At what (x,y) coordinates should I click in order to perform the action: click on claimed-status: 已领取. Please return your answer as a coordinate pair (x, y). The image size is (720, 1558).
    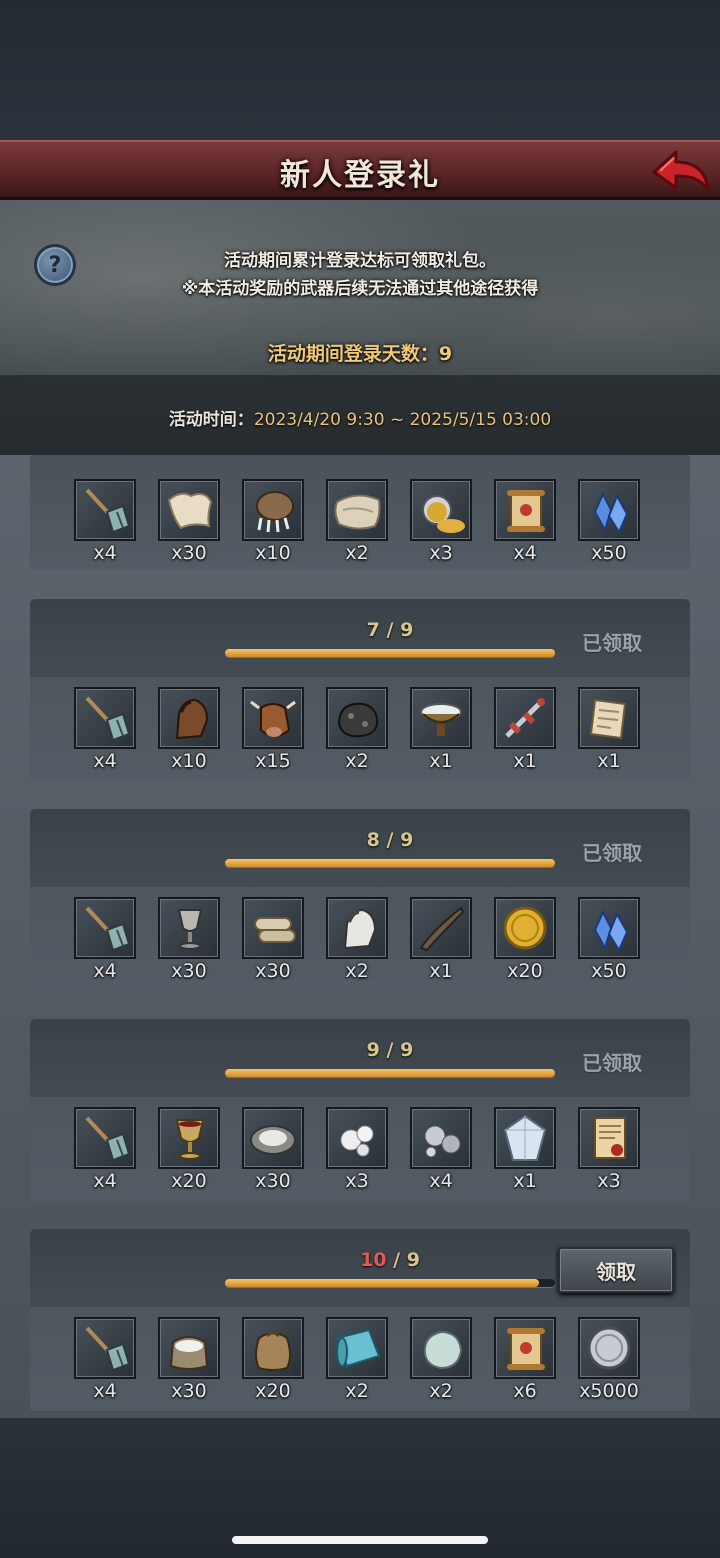
    Looking at the image, I should click on (612, 643).